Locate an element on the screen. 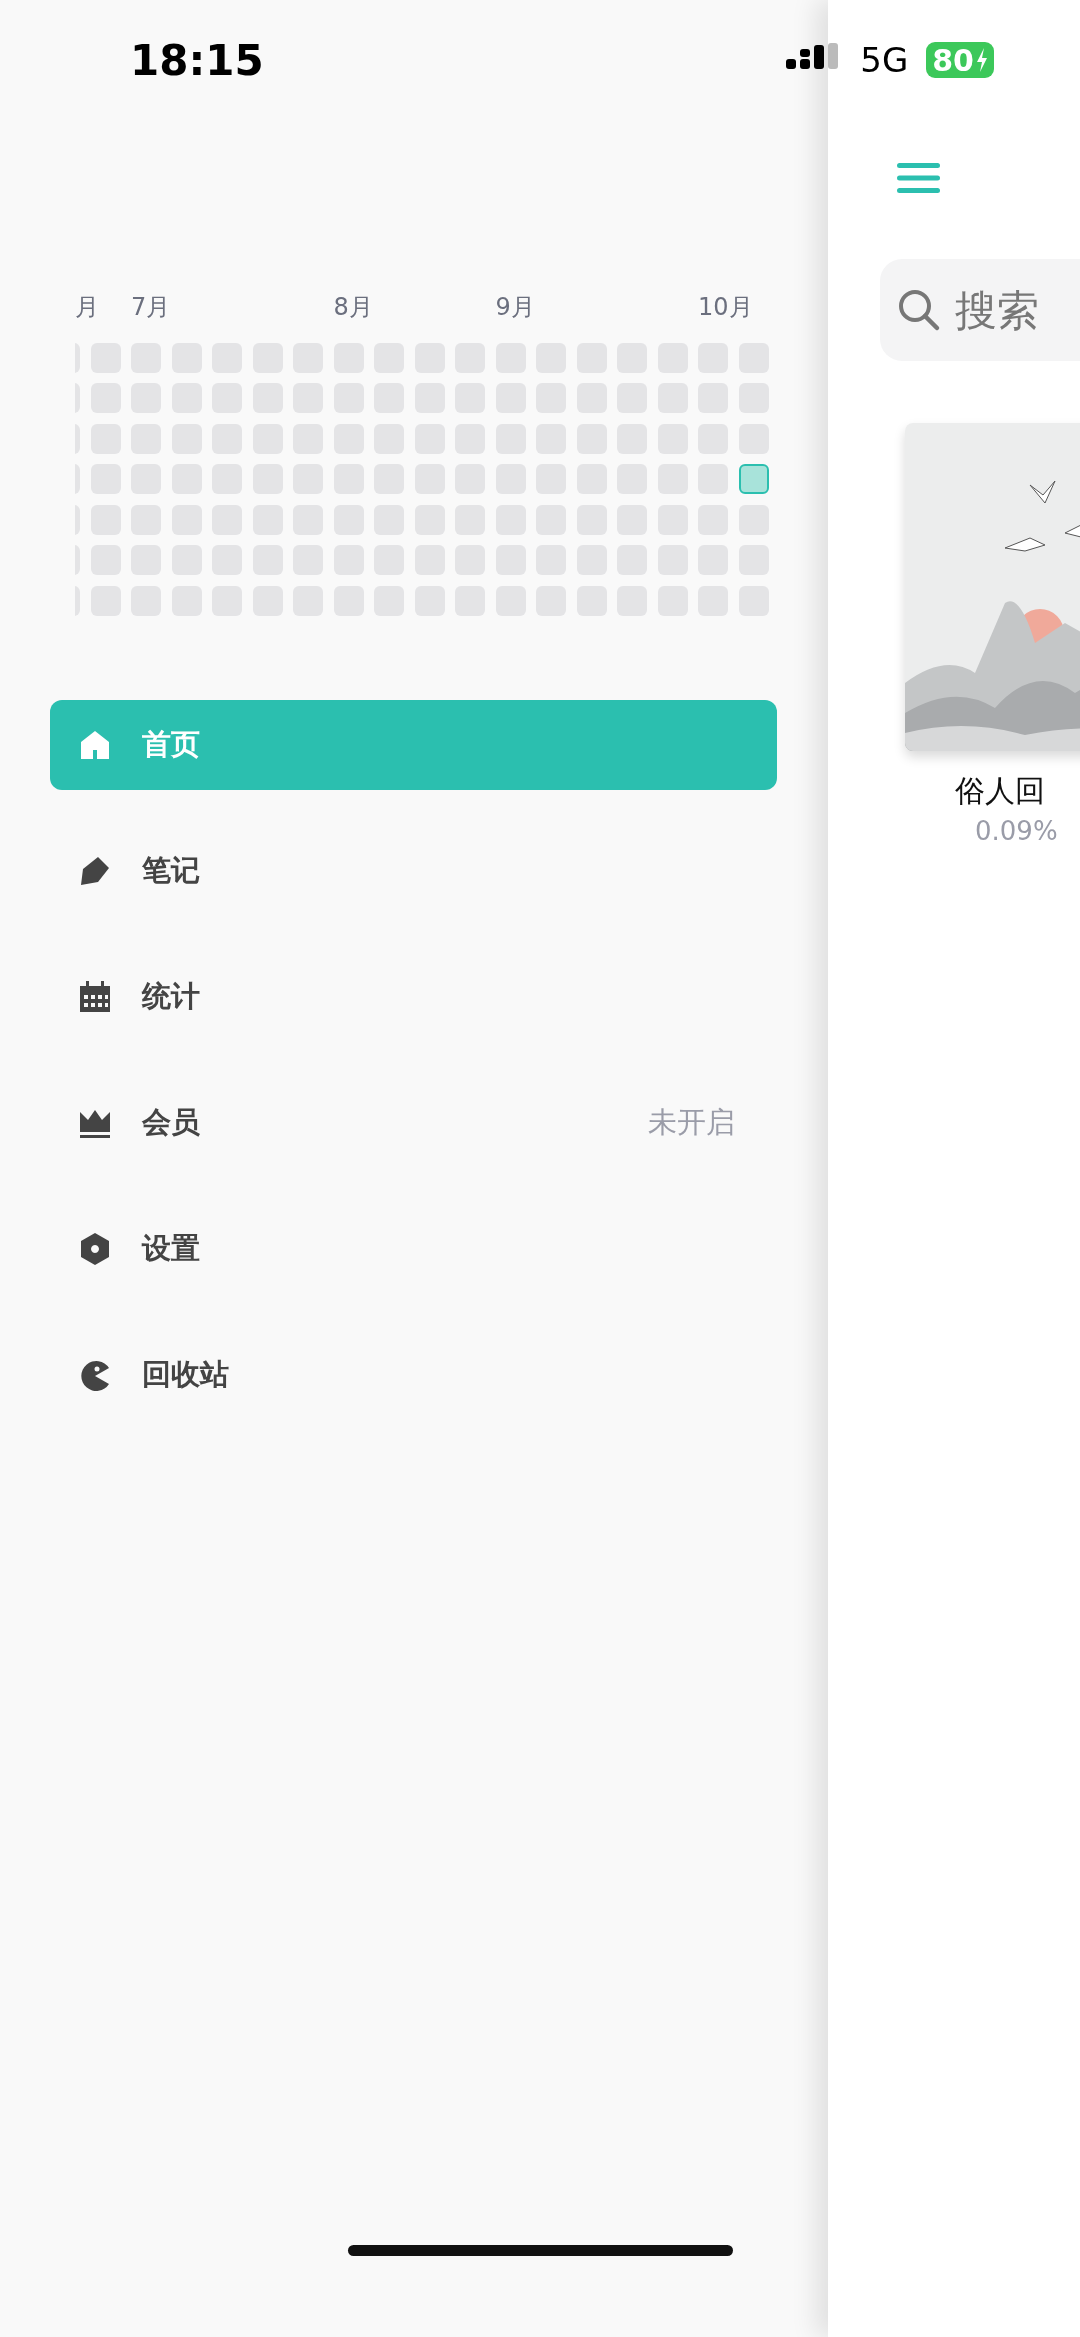 This screenshot has height=2337, width=1080. network-label: 5G is located at coordinates (884, 60).